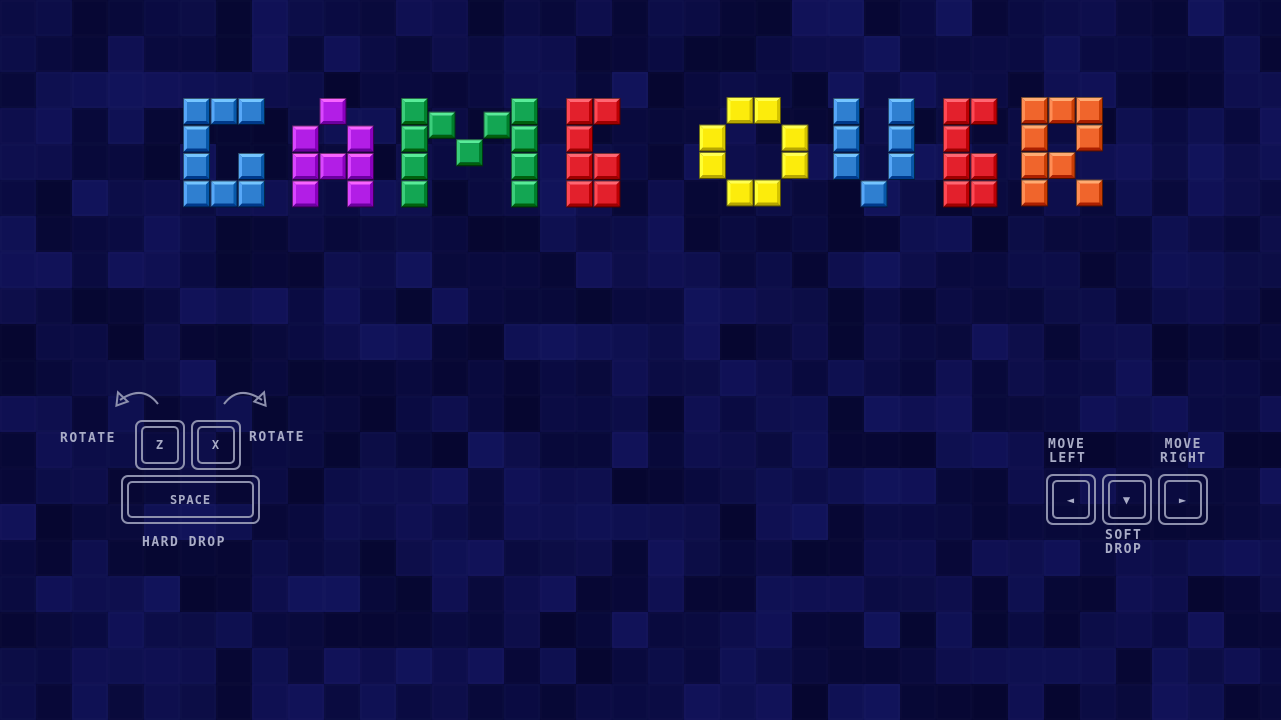 The image size is (1281, 720). I want to click on hard-drop-label: HARD DROP, so click(184, 542).